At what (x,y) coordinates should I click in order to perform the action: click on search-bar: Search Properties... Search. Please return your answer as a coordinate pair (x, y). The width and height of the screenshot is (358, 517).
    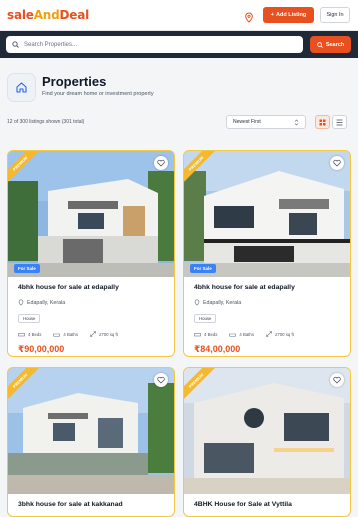
    Looking at the image, I should click on (179, 44).